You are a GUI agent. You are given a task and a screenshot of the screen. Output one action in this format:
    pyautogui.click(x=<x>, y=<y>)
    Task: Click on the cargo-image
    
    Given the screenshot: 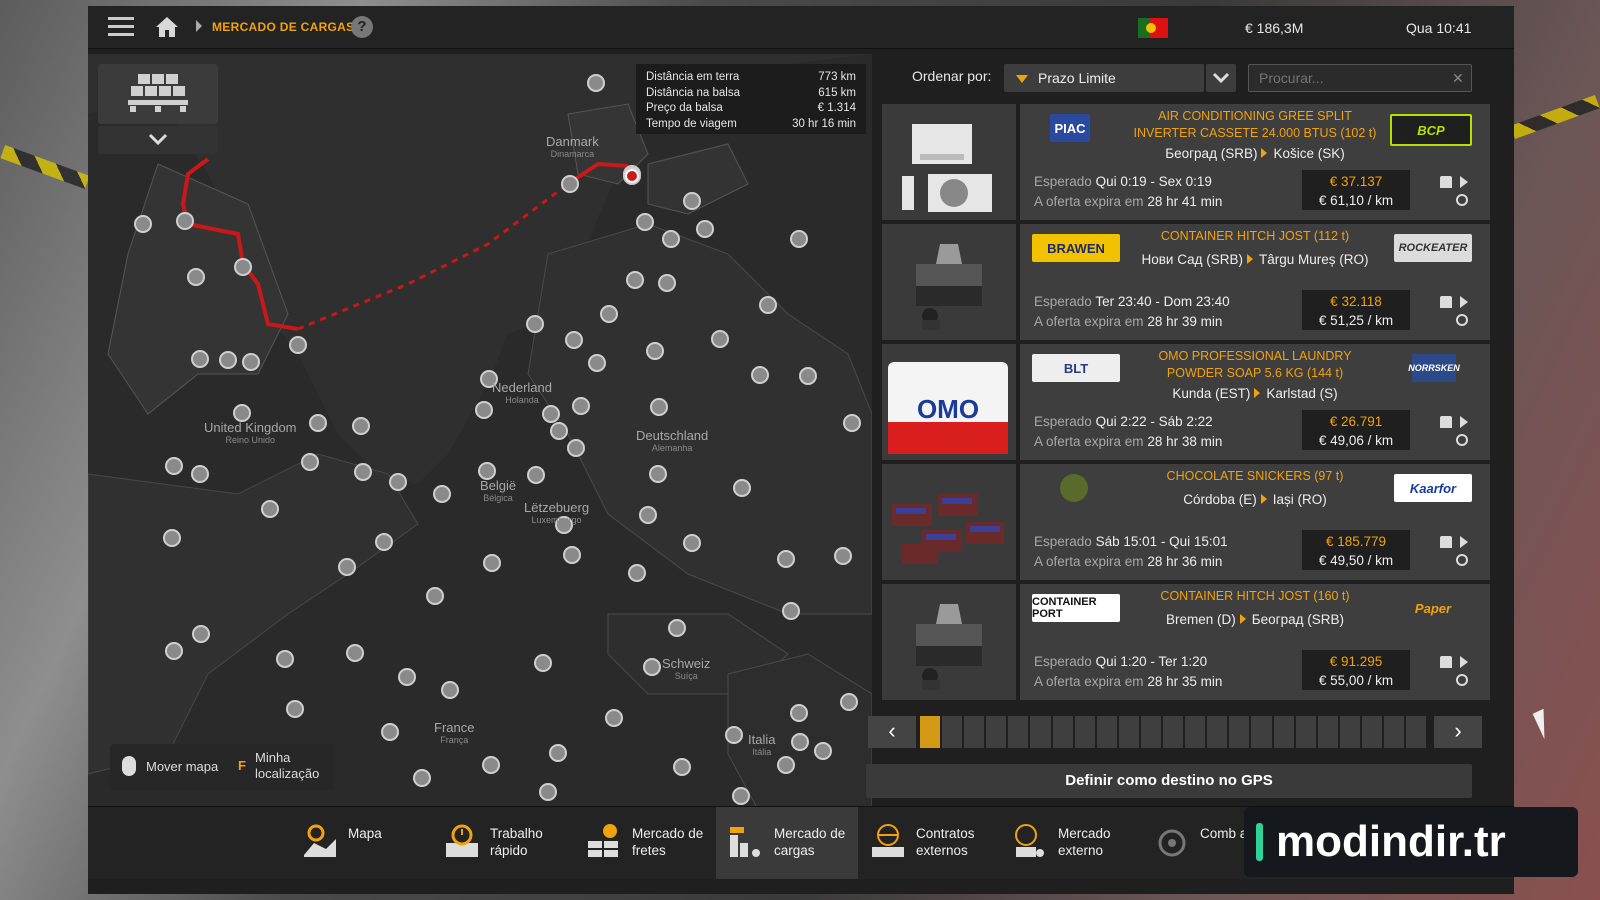 What is the action you would take?
    pyautogui.click(x=949, y=642)
    